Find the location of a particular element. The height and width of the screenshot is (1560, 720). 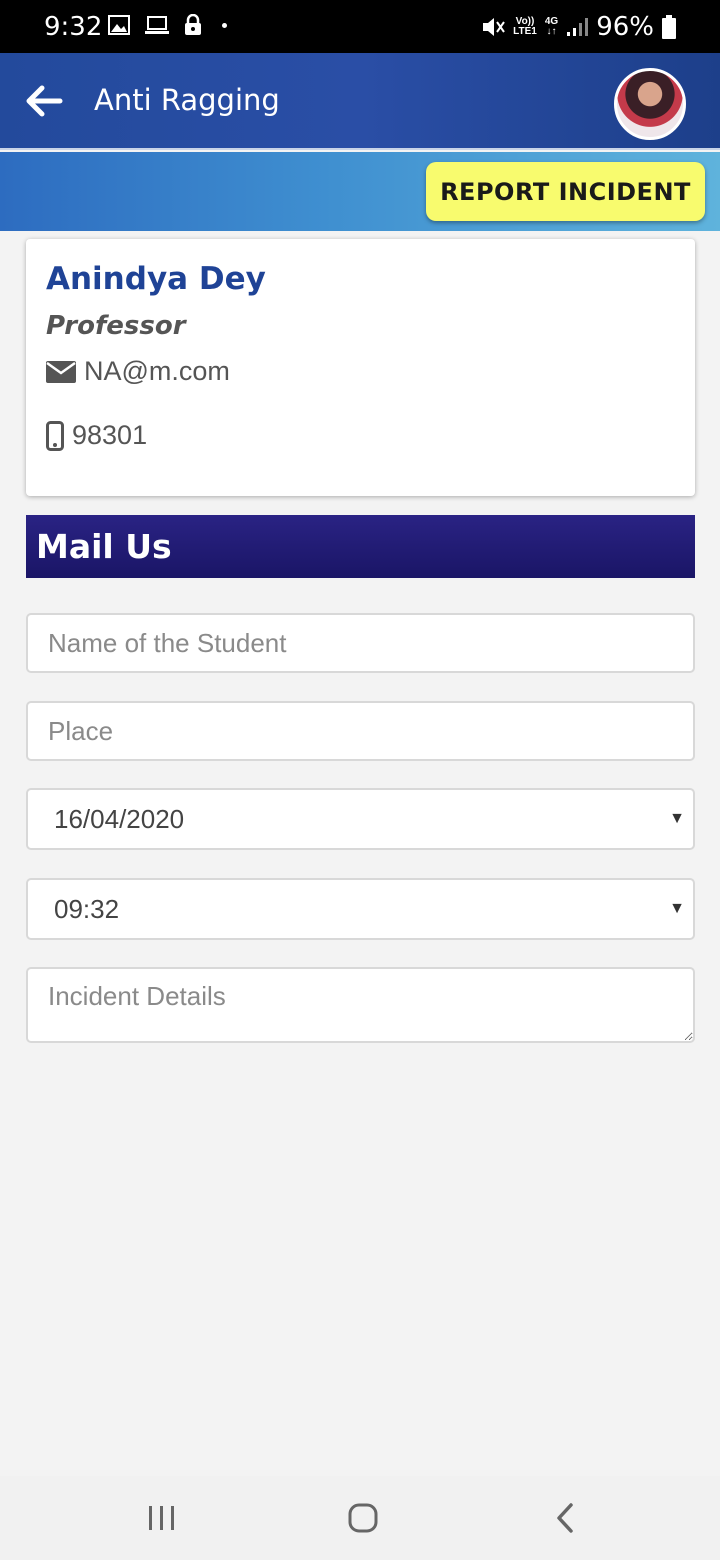

network-type-label: 4G ↓↑ is located at coordinates (551, 26).